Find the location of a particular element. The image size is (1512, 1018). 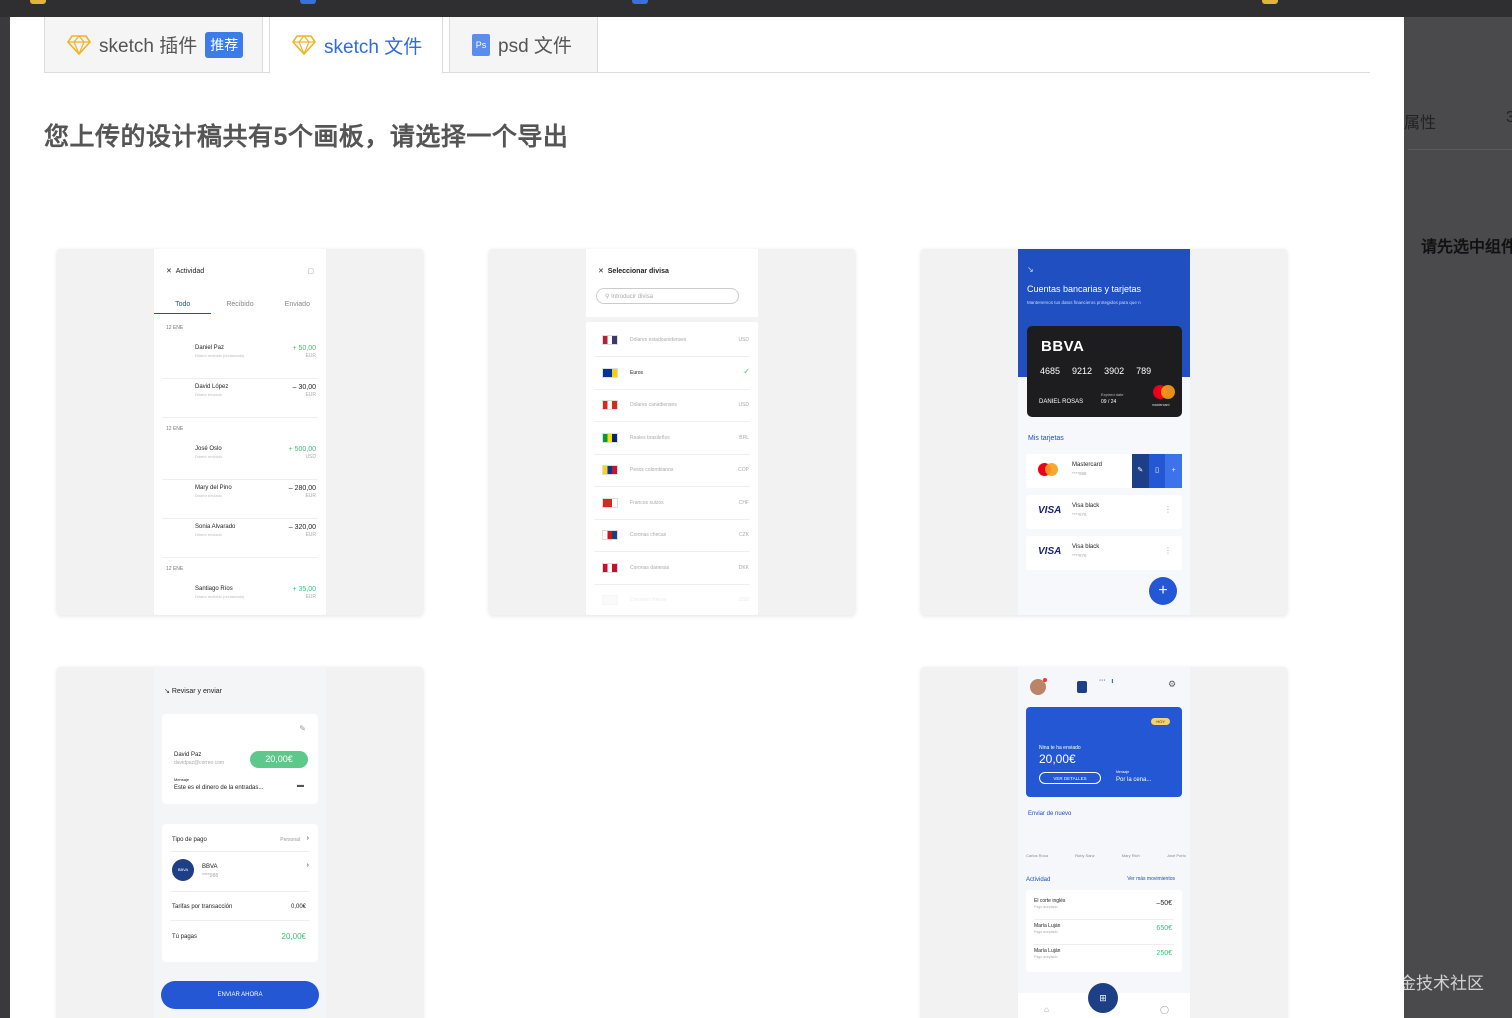

contacts-row: Carlos Roca Ruby Sanz Mary Rich José Porto is located at coordinates (1106, 855).